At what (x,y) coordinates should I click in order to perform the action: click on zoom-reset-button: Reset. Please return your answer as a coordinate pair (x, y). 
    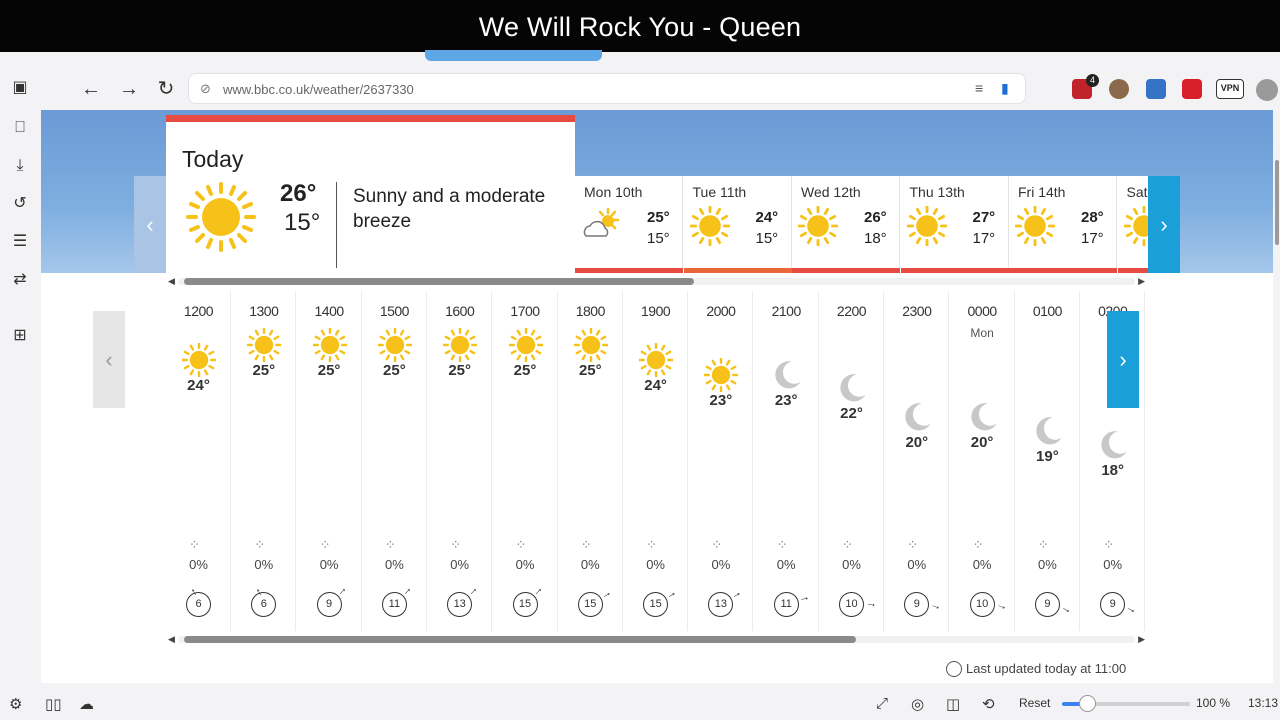
    Looking at the image, I should click on (1034, 703).